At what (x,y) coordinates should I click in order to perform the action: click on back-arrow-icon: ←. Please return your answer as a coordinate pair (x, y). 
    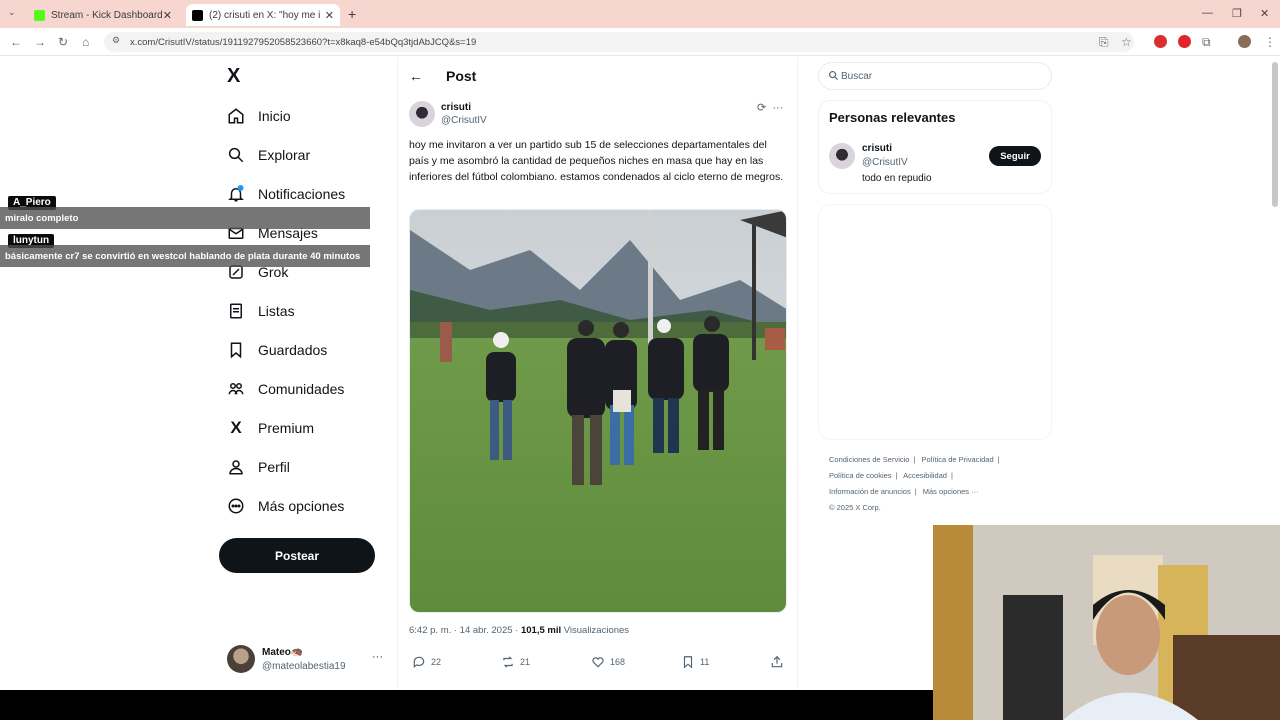
    Looking at the image, I should click on (416, 76).